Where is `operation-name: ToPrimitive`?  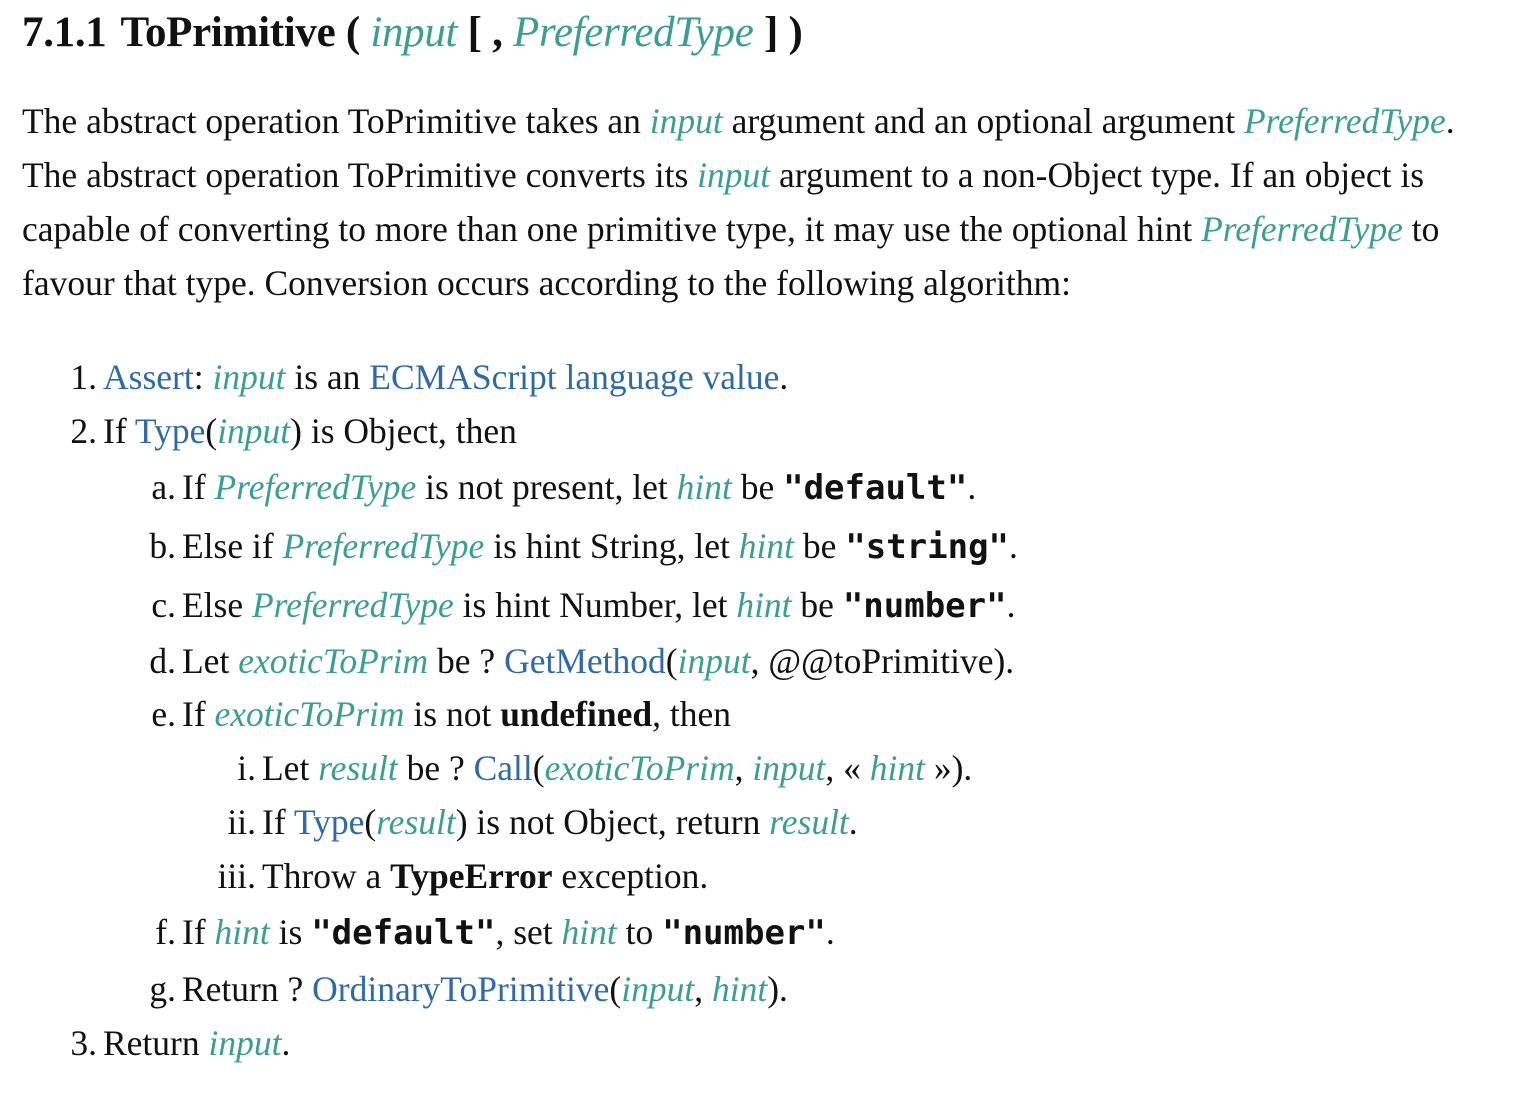
operation-name: ToPrimitive is located at coordinates (228, 32).